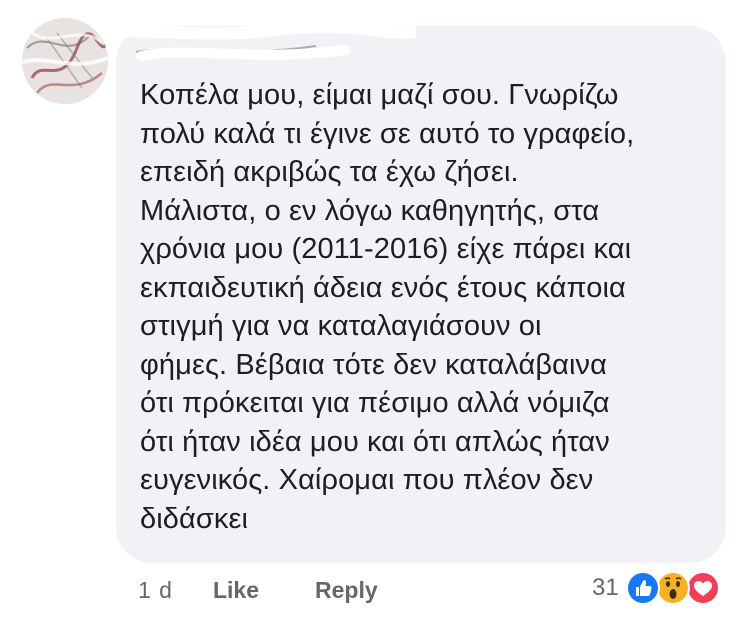 The height and width of the screenshot is (624, 750). I want to click on timestamp: 1 d, so click(155, 590).